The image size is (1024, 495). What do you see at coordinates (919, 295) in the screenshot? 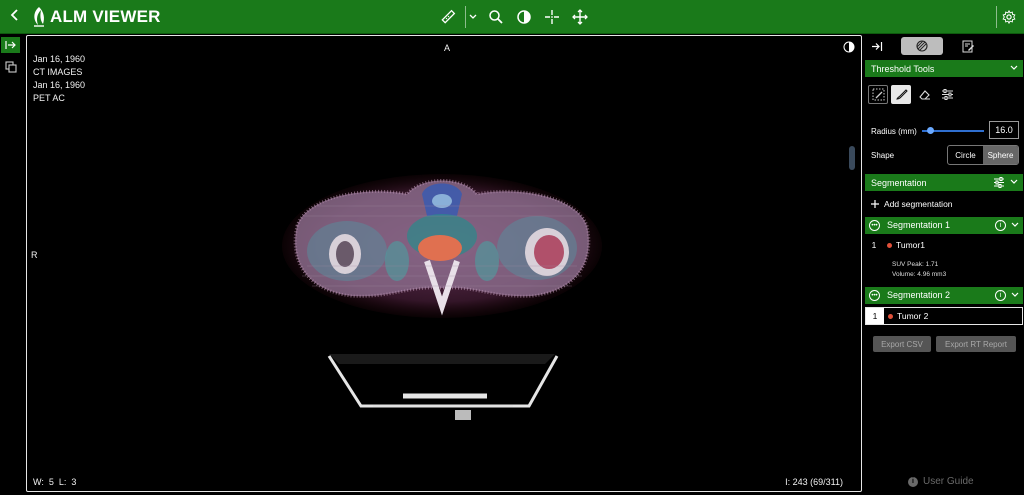
I see `segmentation-2-name: Segmentation 2` at bounding box center [919, 295].